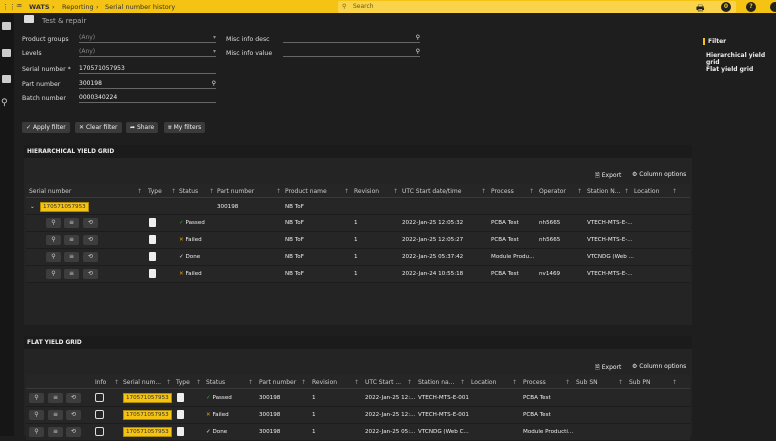 The width and height of the screenshot is (776, 441). I want to click on column-header: Sub SN, so click(587, 382).